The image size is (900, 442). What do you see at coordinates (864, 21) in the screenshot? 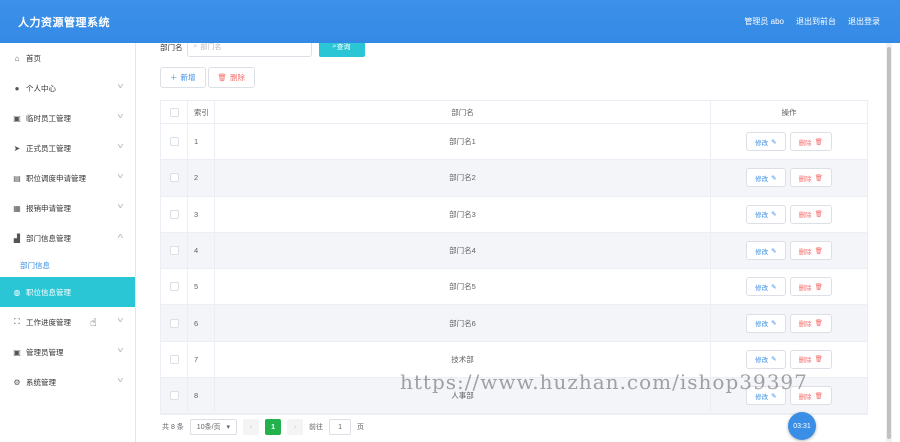
I see `logout-link: 退出登录` at bounding box center [864, 21].